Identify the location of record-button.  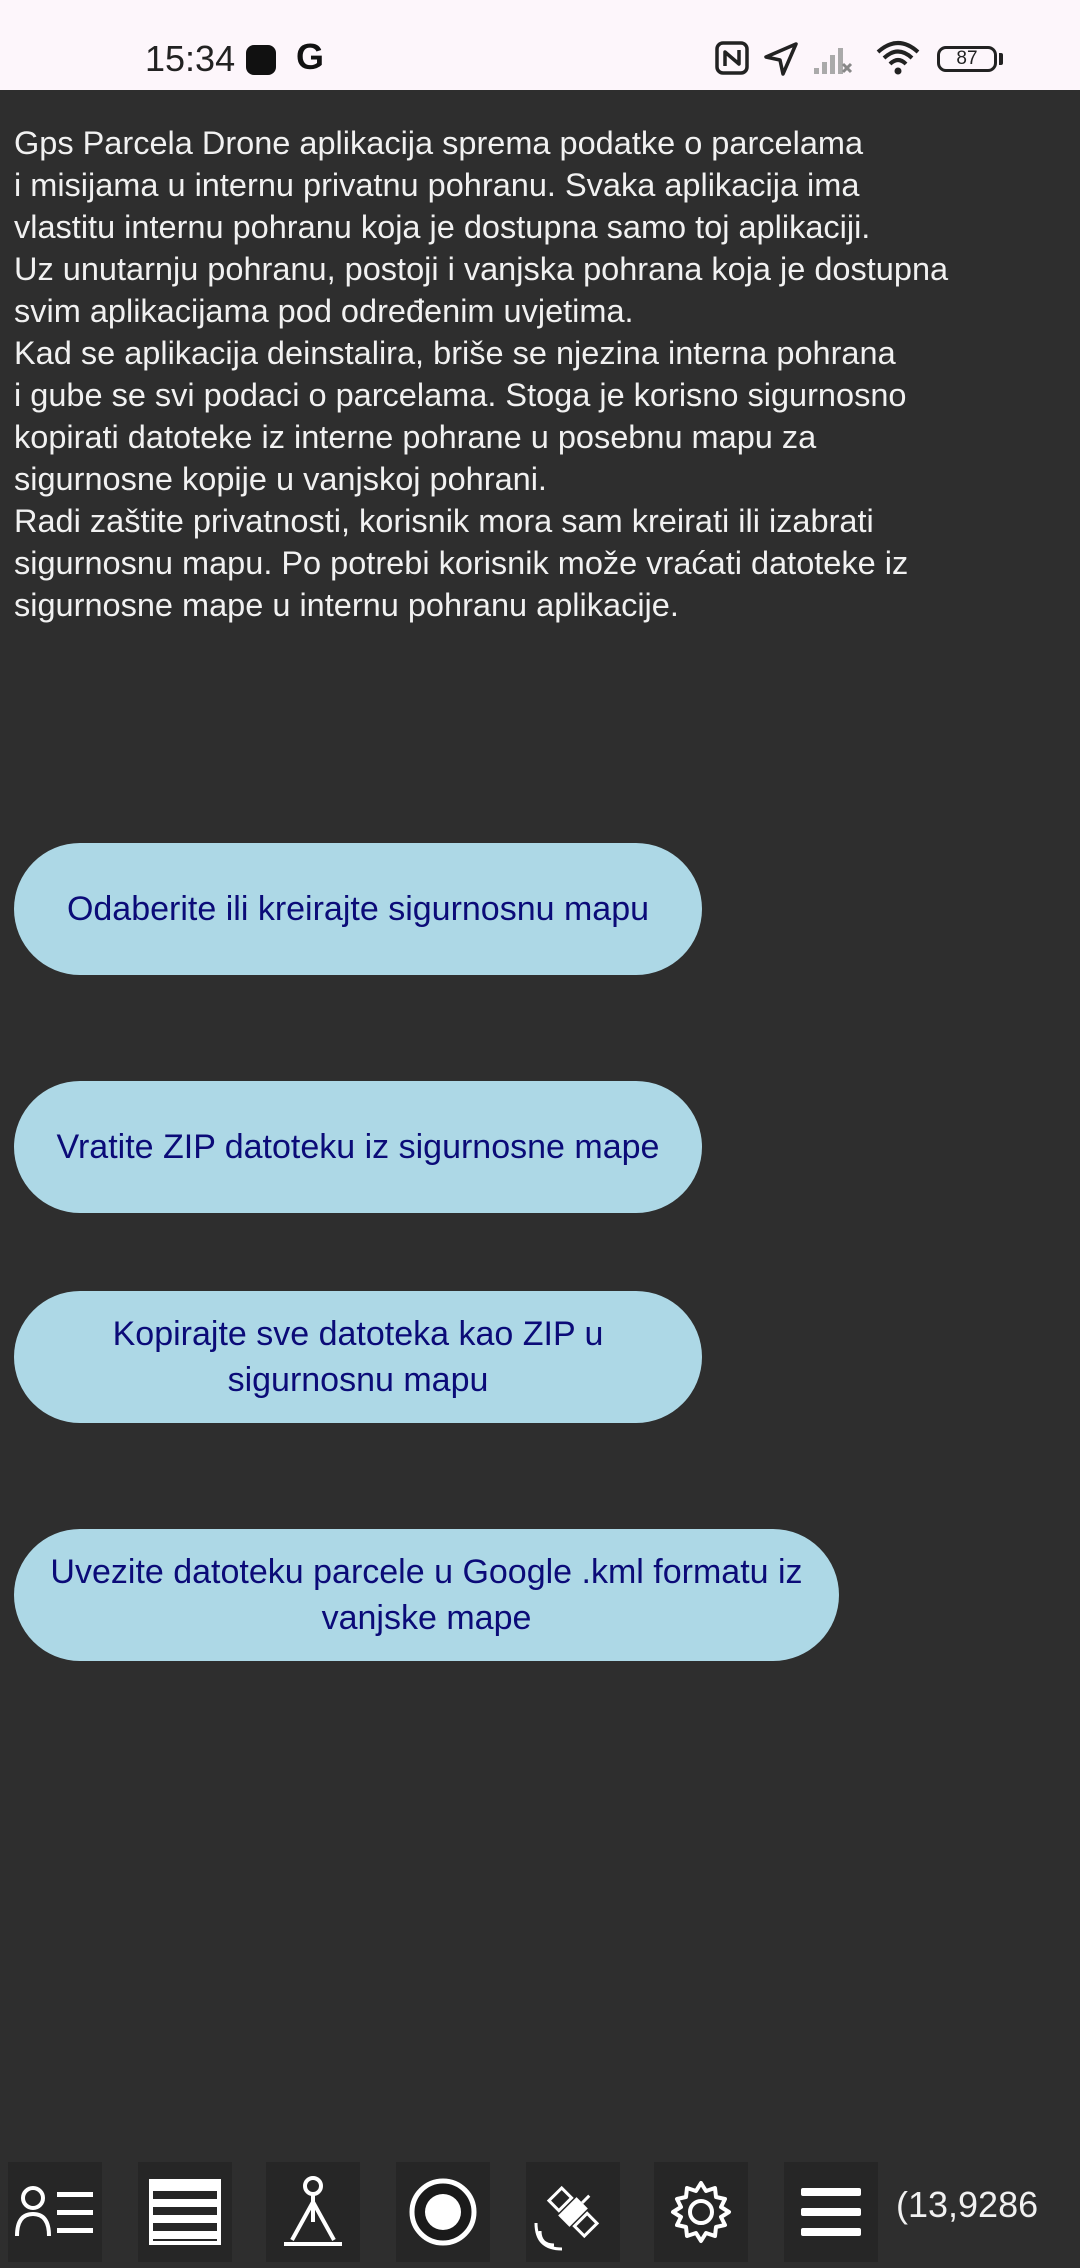
(443, 2212).